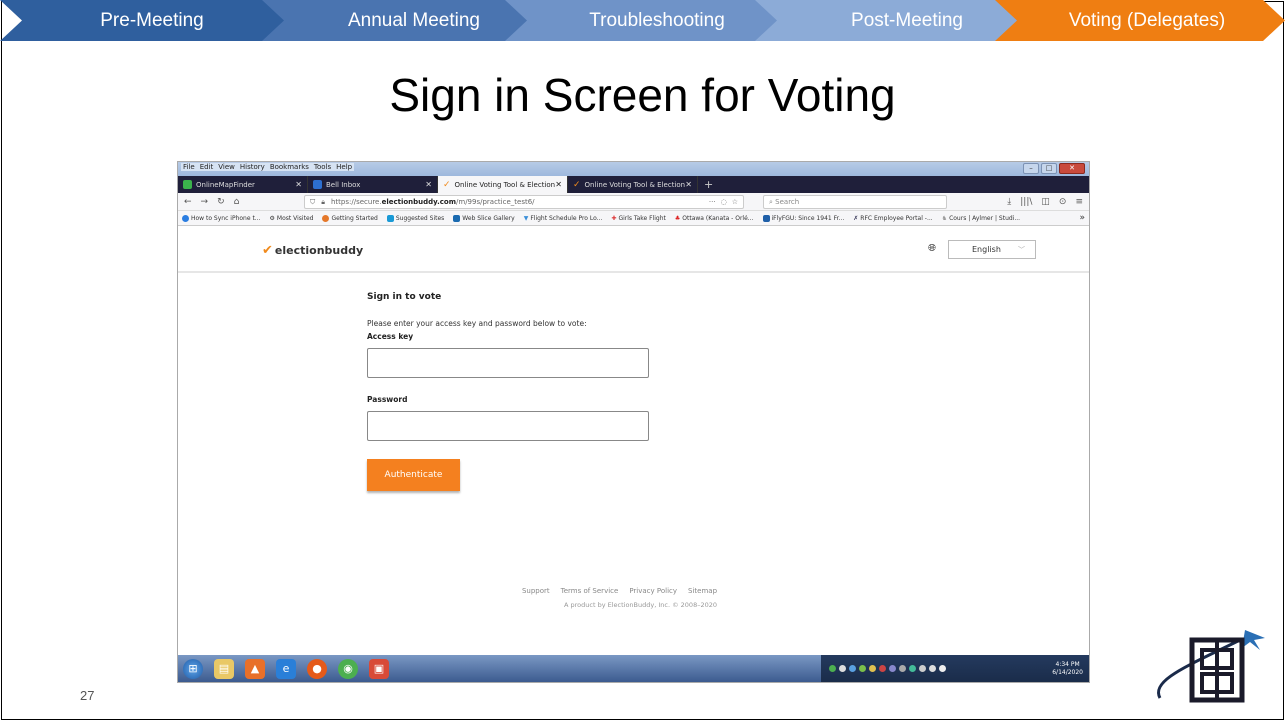 This screenshot has width=1285, height=721. Describe the element at coordinates (343, 184) in the screenshot. I see `tab-label: Bell Inbox` at that location.